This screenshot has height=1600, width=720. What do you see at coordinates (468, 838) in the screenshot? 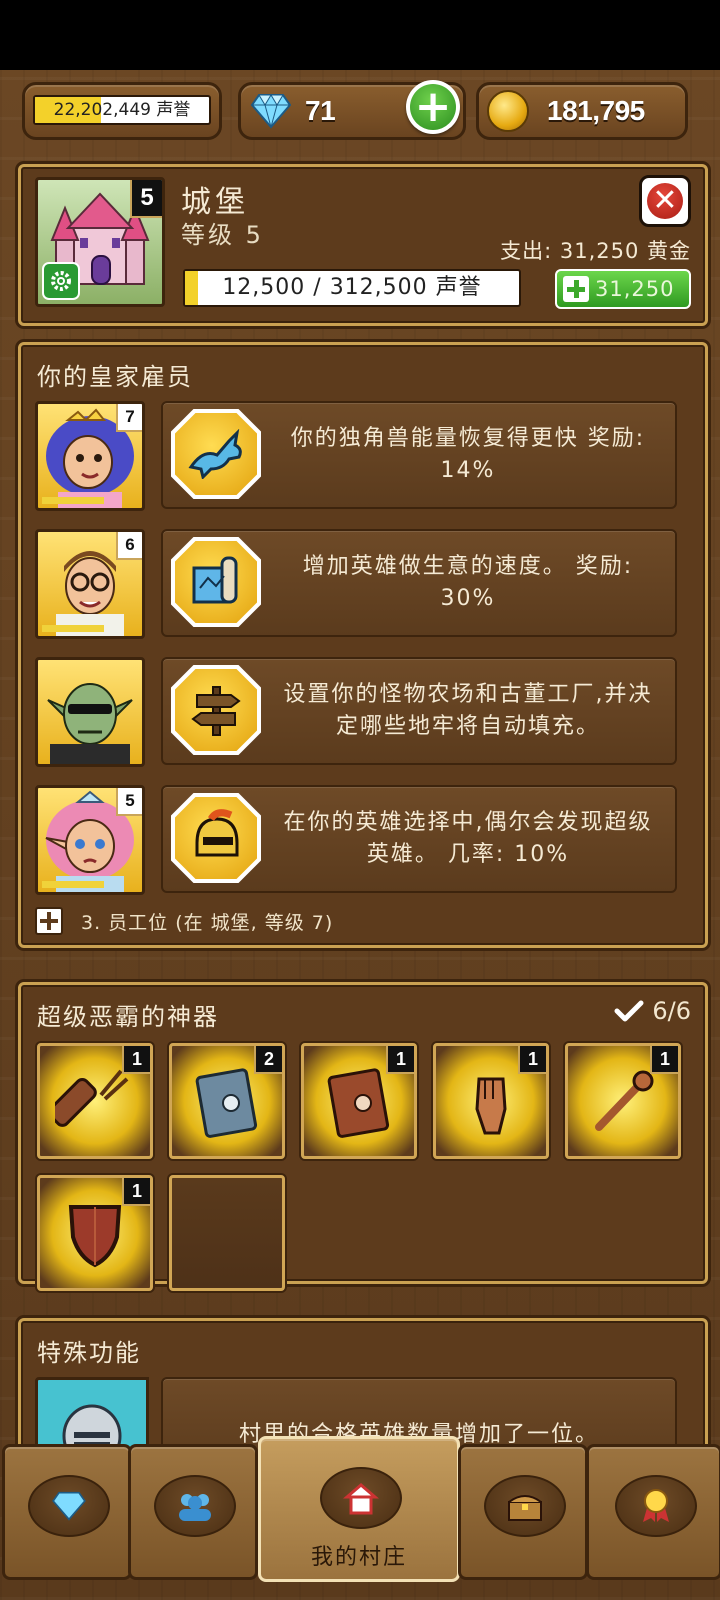
I see `employee-bonus-text: 在你的英雄选择中,偶尔会发现超级英雄。 几率: 10%` at bounding box center [468, 838].